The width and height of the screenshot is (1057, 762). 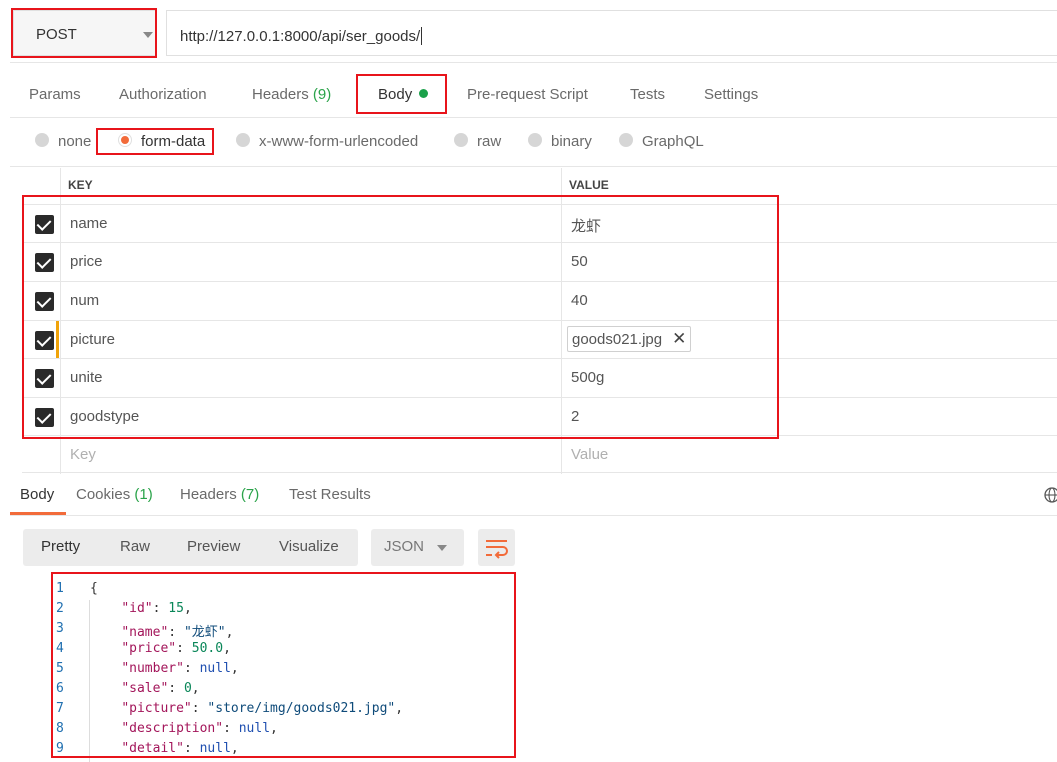 I want to click on line-number: 1, so click(x=60, y=588).